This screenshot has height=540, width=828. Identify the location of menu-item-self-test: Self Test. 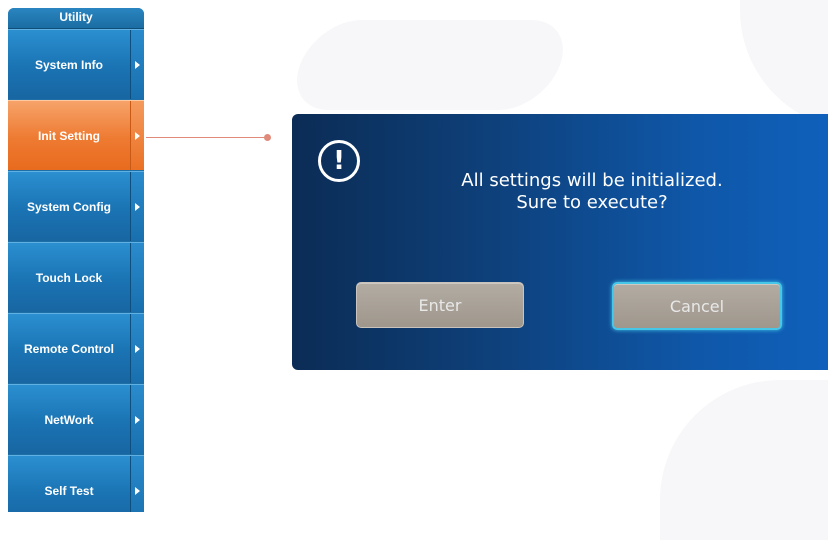
(76, 483).